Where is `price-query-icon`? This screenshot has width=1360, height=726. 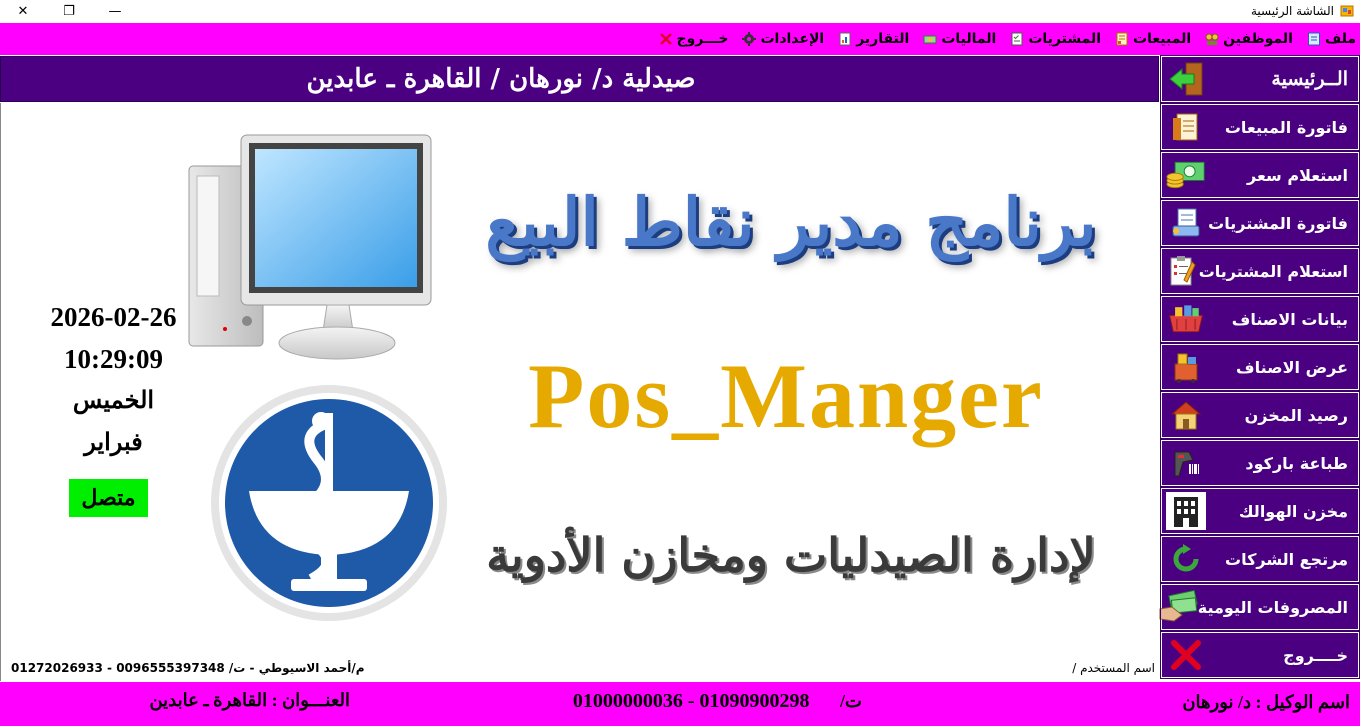
price-query-icon is located at coordinates (1186, 175).